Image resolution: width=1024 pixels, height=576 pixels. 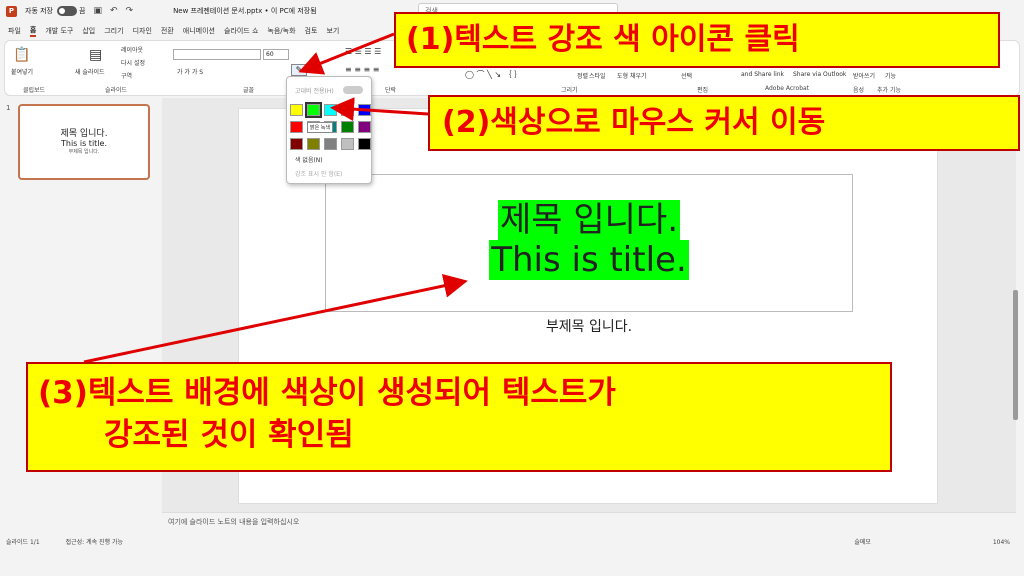 What do you see at coordinates (241, 31) in the screenshot?
I see `tab-slideshow: 슬라이드 쇼` at bounding box center [241, 31].